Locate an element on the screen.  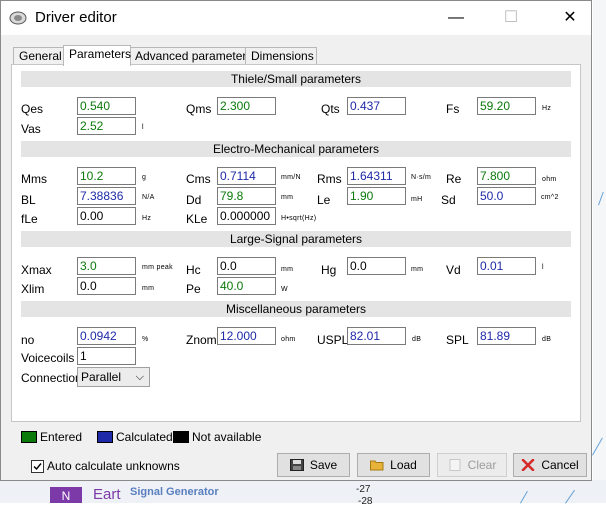
connection-select: Parallel ⌵ is located at coordinates (113, 377).